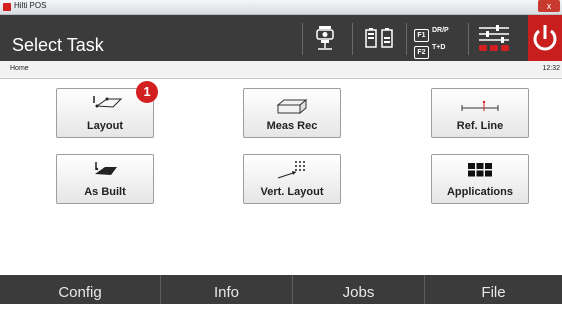 This screenshot has height=311, width=562. I want to click on meas-rec-label: Meas Rec, so click(292, 126).